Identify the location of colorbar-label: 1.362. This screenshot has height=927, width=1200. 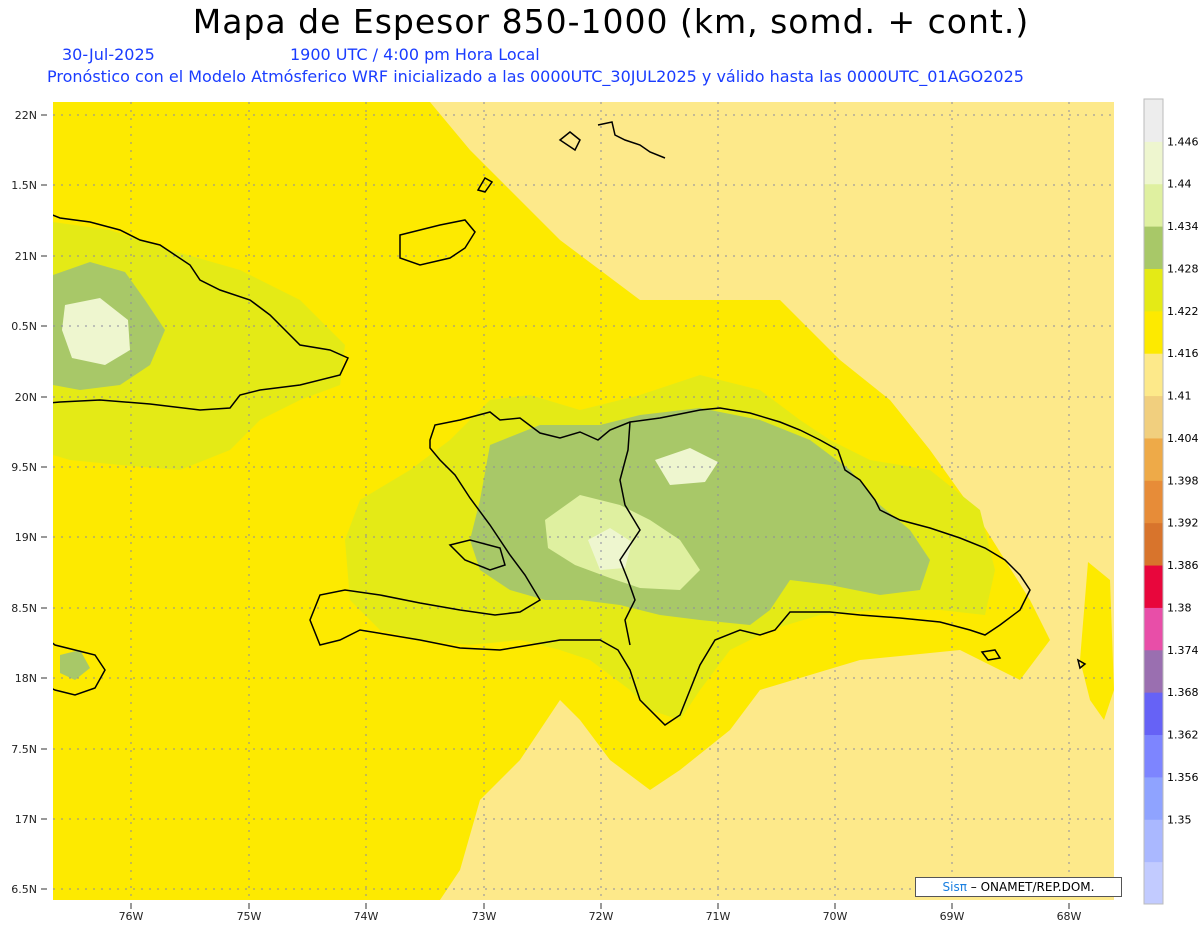
(1183, 735).